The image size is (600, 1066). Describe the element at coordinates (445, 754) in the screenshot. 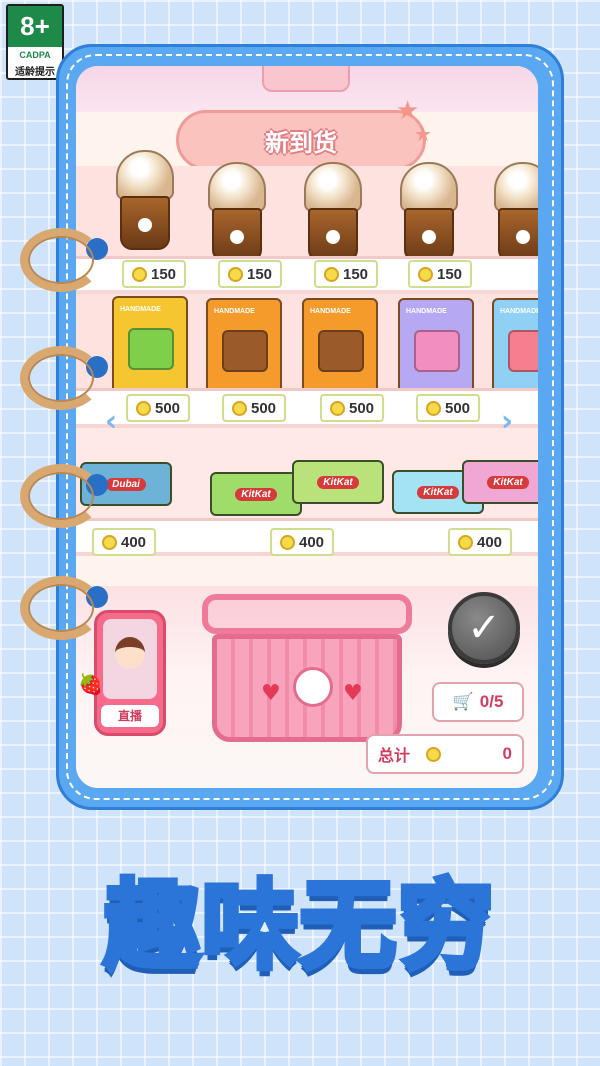

I see `total-display: 总计 0` at that location.